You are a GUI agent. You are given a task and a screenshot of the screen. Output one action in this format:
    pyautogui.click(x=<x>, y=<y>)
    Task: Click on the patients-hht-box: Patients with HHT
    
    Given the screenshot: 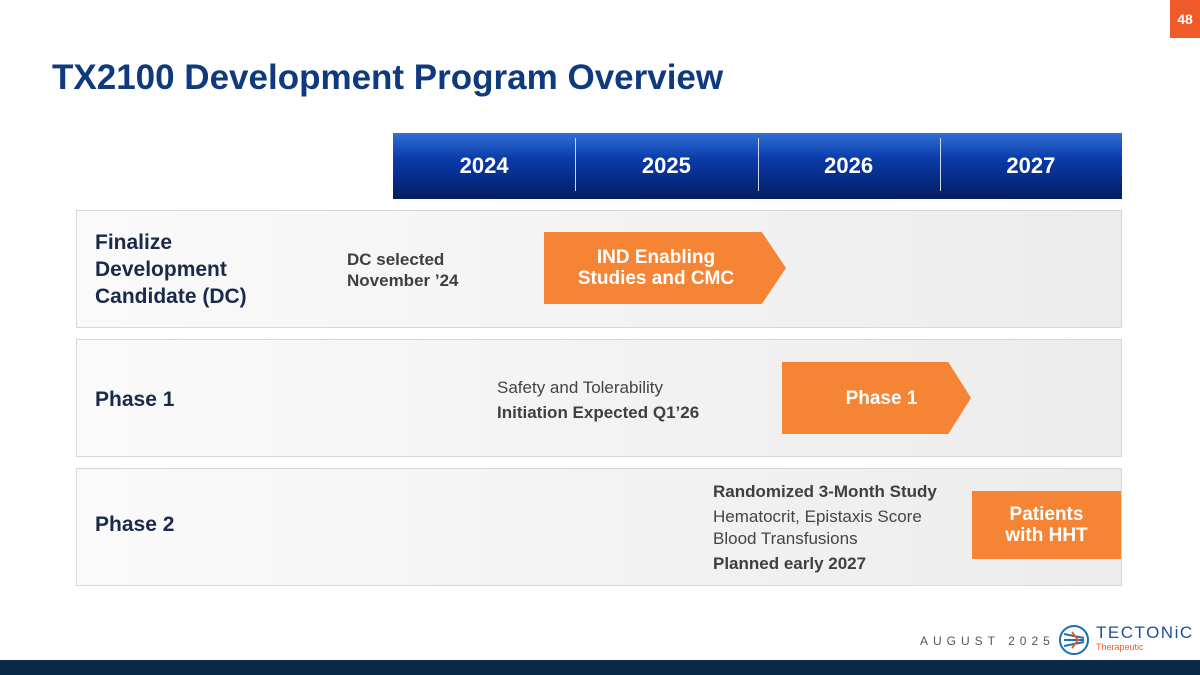 What is the action you would take?
    pyautogui.click(x=1046, y=525)
    